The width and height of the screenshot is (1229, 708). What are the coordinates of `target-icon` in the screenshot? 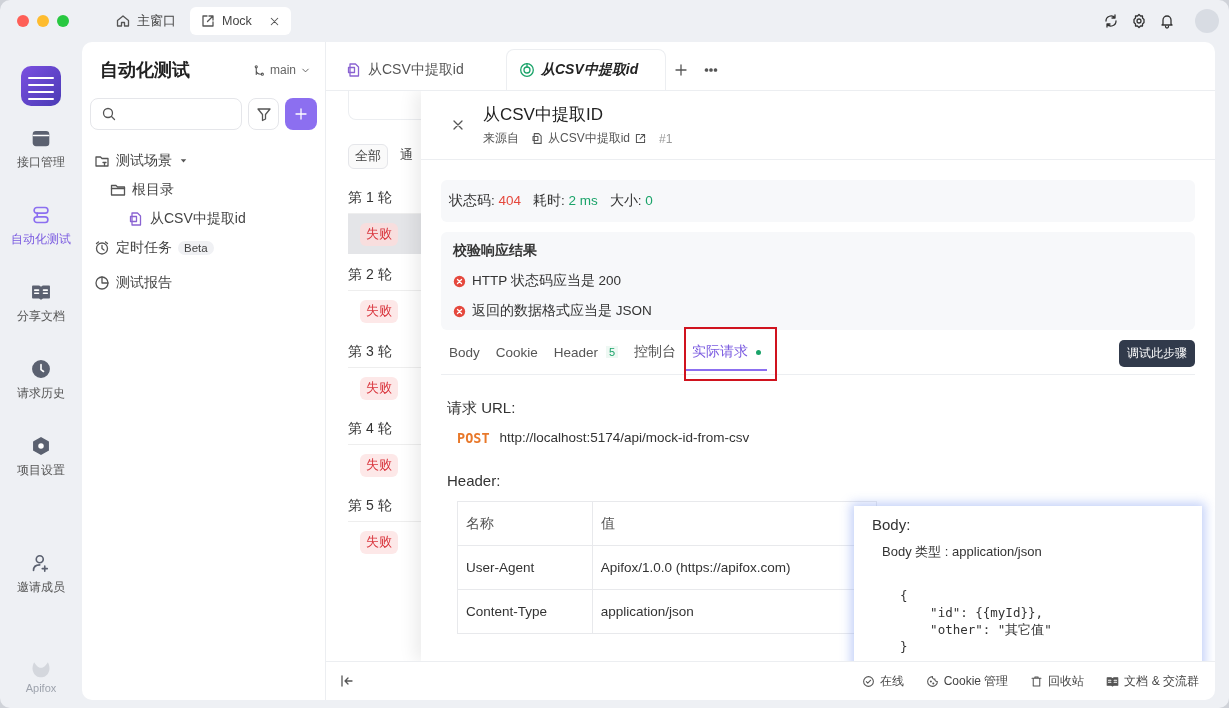 It's located at (527, 70).